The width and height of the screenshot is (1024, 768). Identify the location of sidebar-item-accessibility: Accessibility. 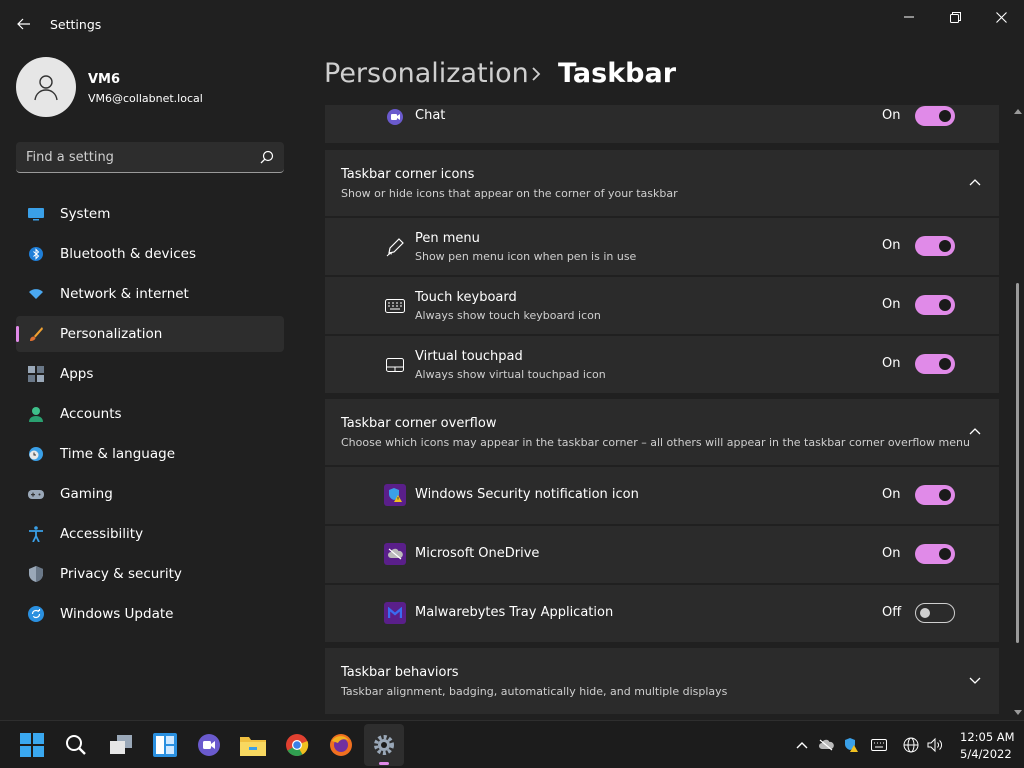
(150, 534).